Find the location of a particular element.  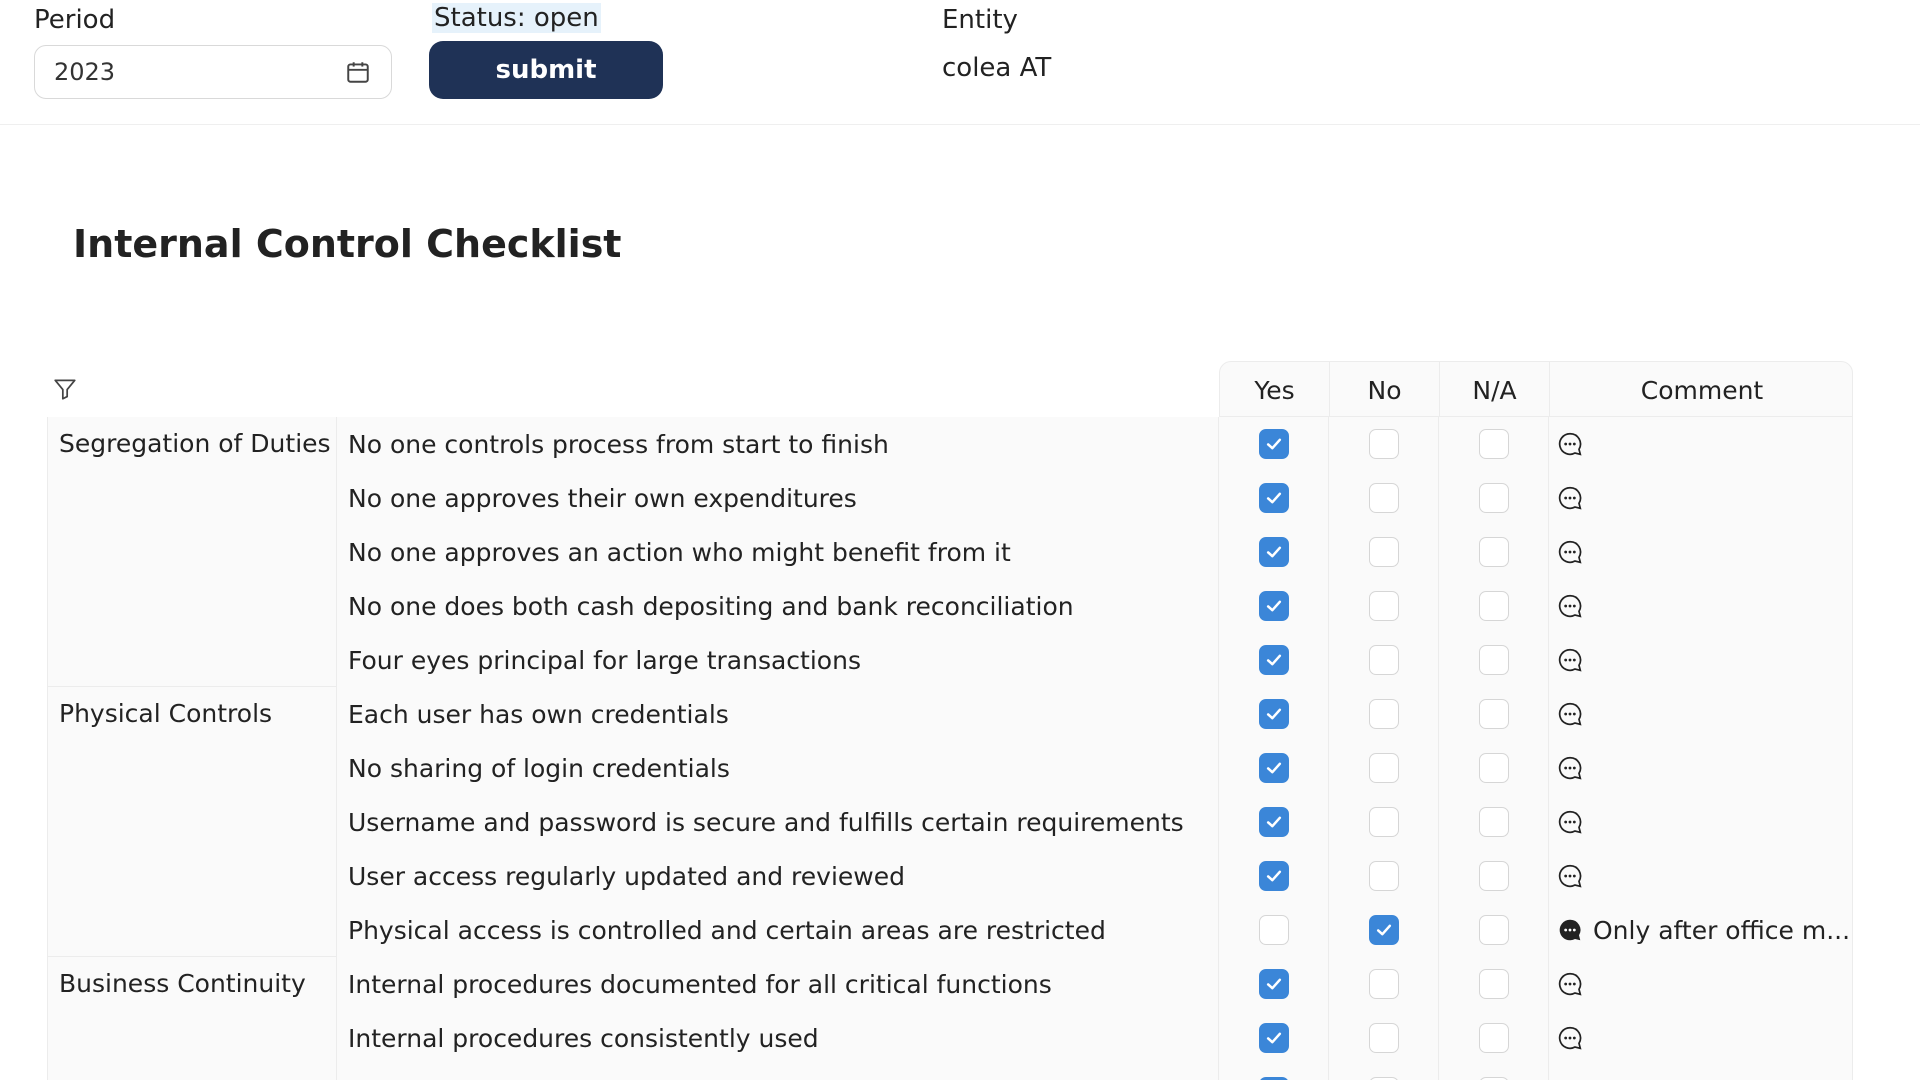

question-cell is located at coordinates (778, 1072).